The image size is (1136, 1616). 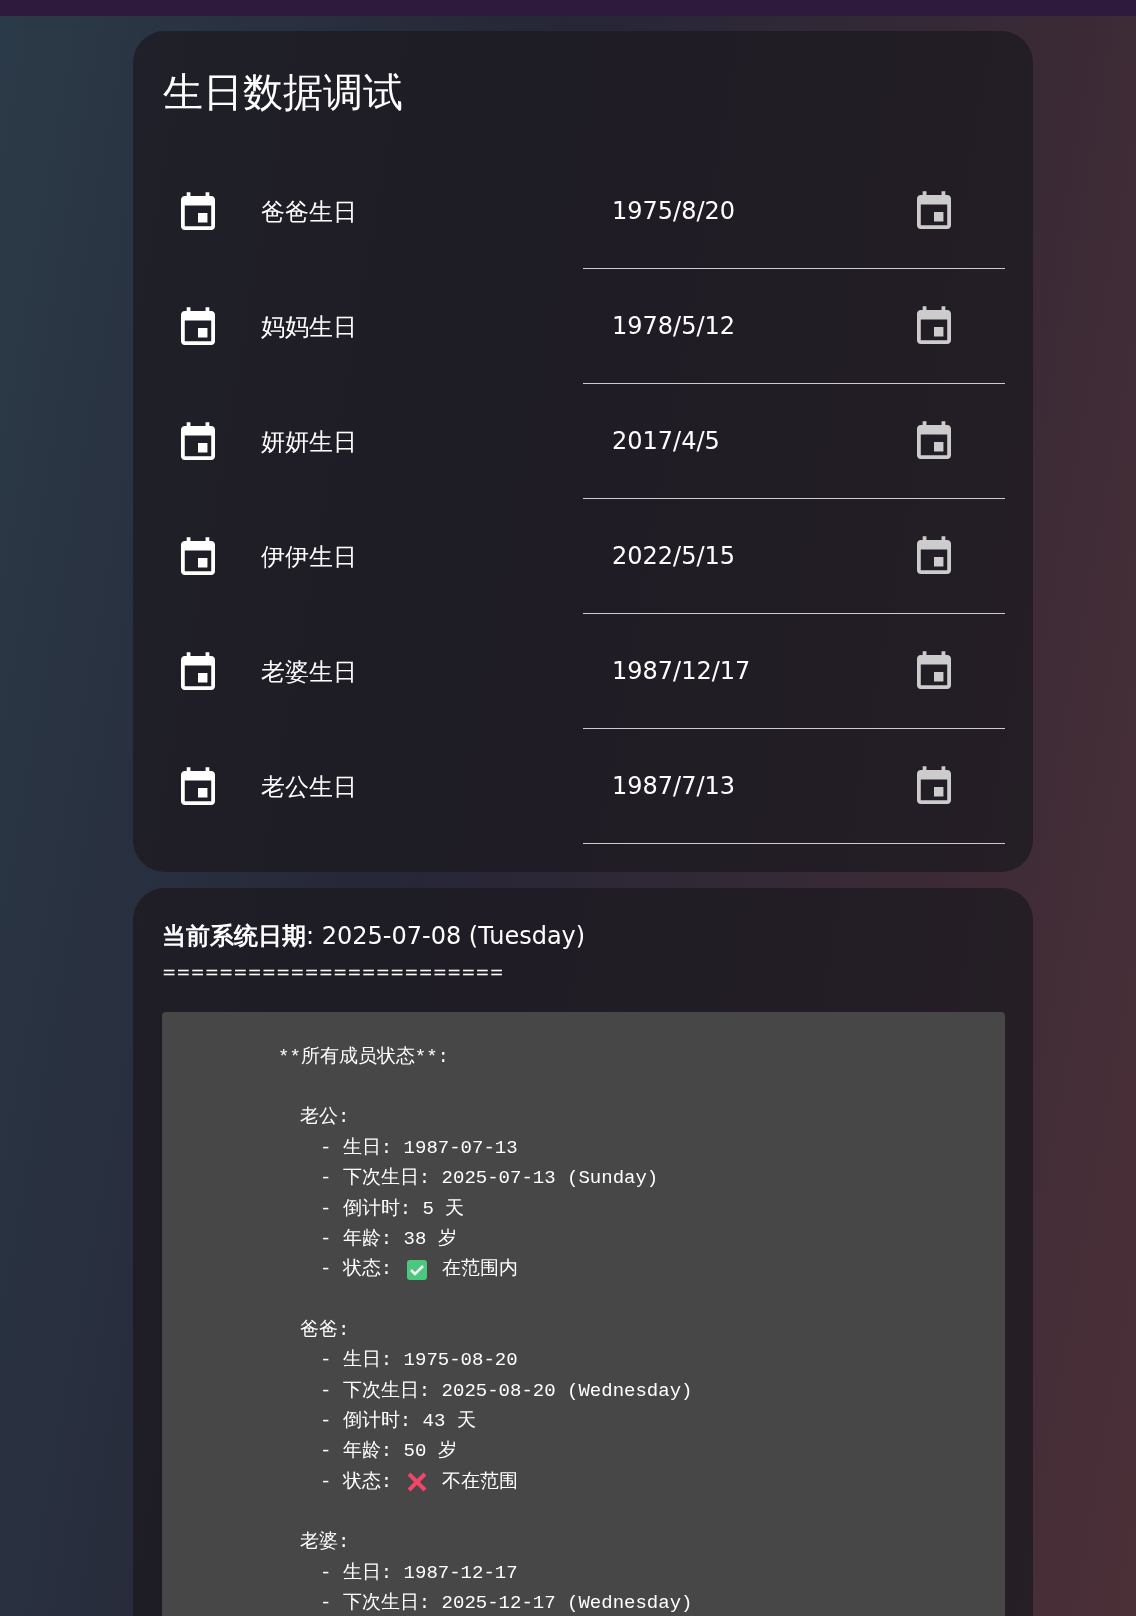 What do you see at coordinates (309, 557) in the screenshot?
I see `row-label: 伊伊生日` at bounding box center [309, 557].